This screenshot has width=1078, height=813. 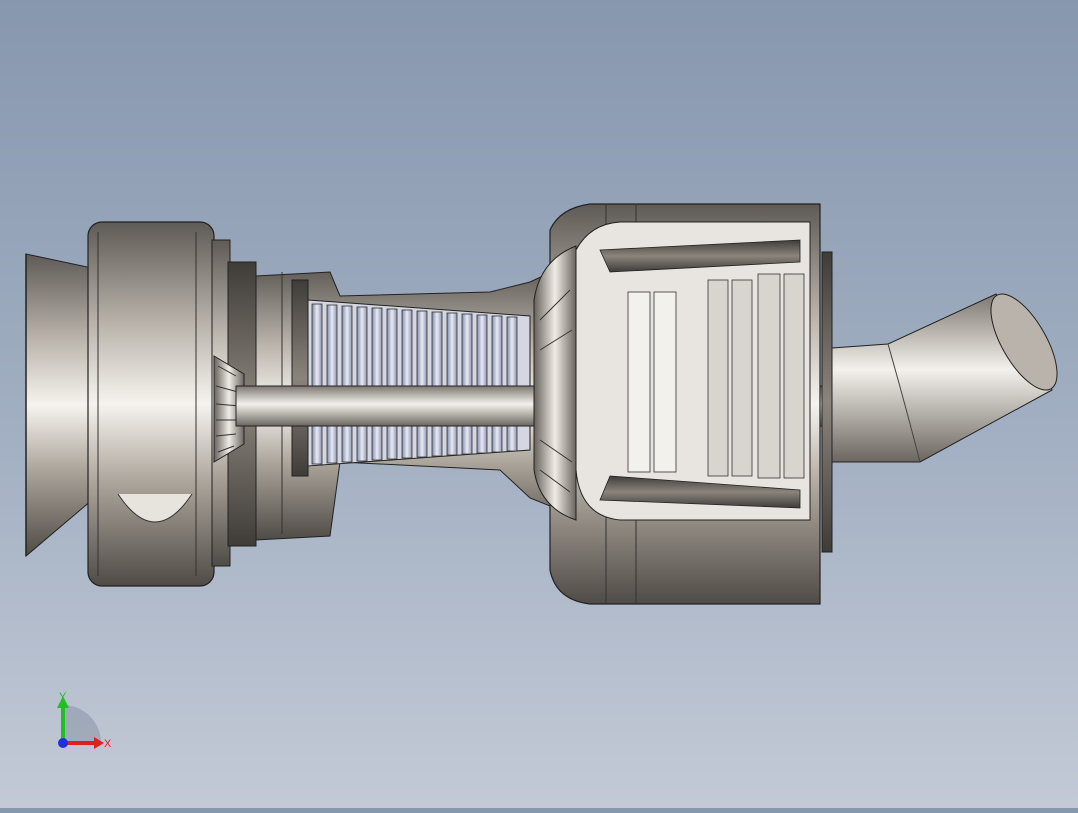 What do you see at coordinates (59, 405) in the screenshot?
I see `inlet-bellmouth` at bounding box center [59, 405].